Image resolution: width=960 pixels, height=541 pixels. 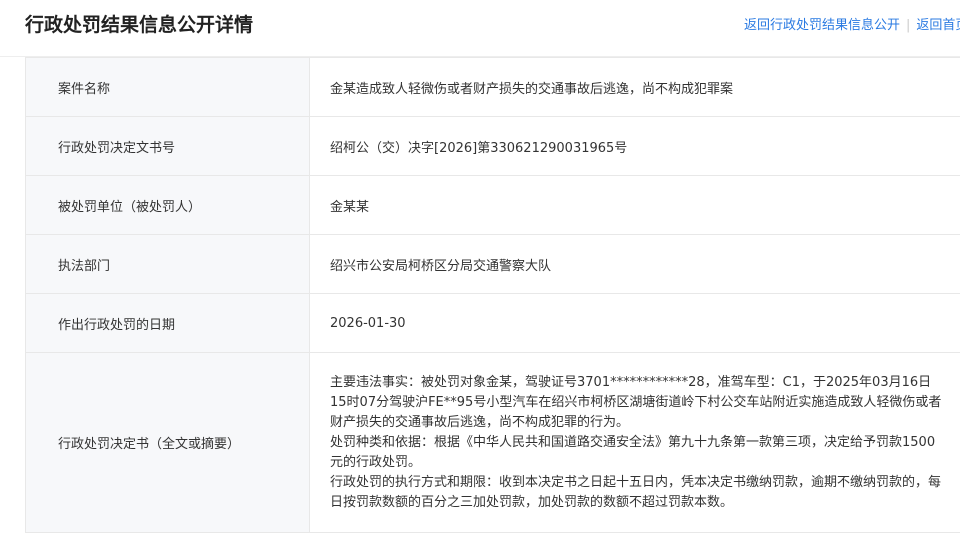 What do you see at coordinates (167, 264) in the screenshot?
I see `row-label: 执法部门` at bounding box center [167, 264].